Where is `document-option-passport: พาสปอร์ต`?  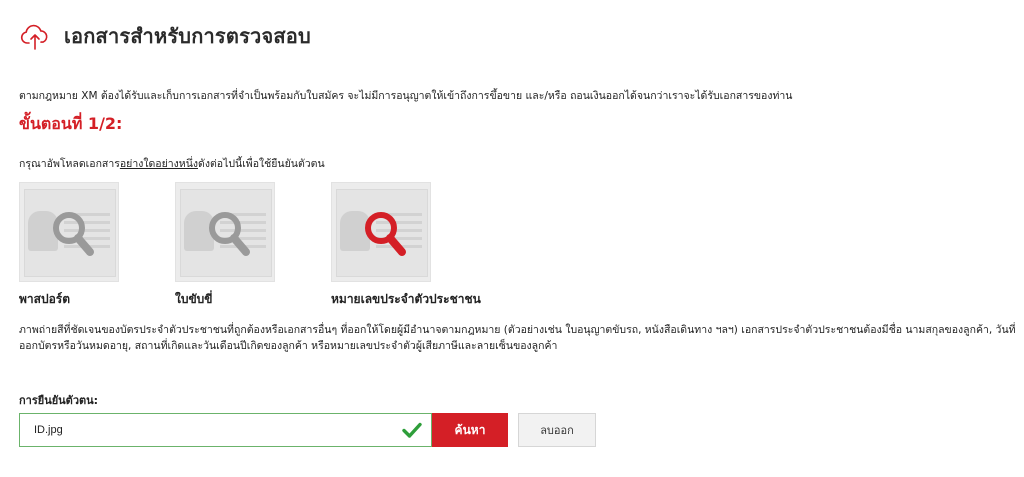 document-option-passport: พาสปอร์ต is located at coordinates (97, 245).